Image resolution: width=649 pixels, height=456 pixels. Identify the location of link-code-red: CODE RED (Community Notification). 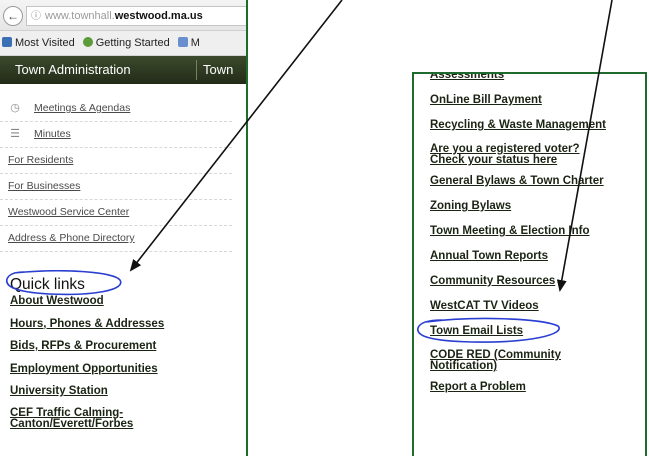
(515, 360).